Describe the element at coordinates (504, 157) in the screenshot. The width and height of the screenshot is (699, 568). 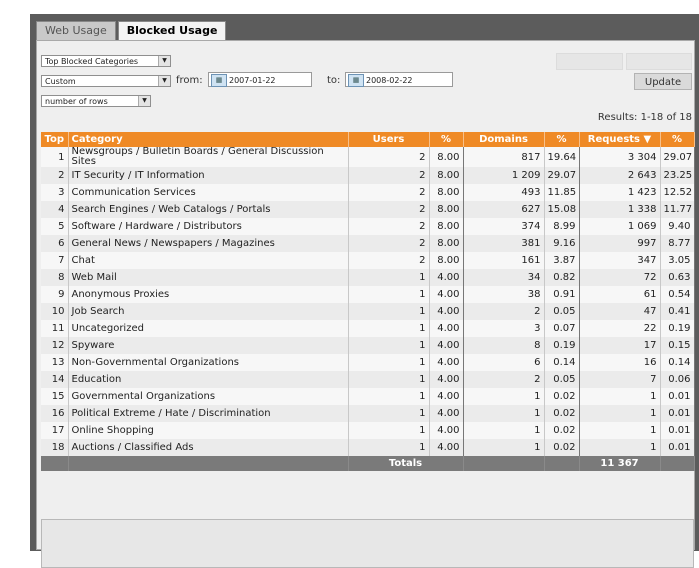
I see `cell-domains: 817` at that location.